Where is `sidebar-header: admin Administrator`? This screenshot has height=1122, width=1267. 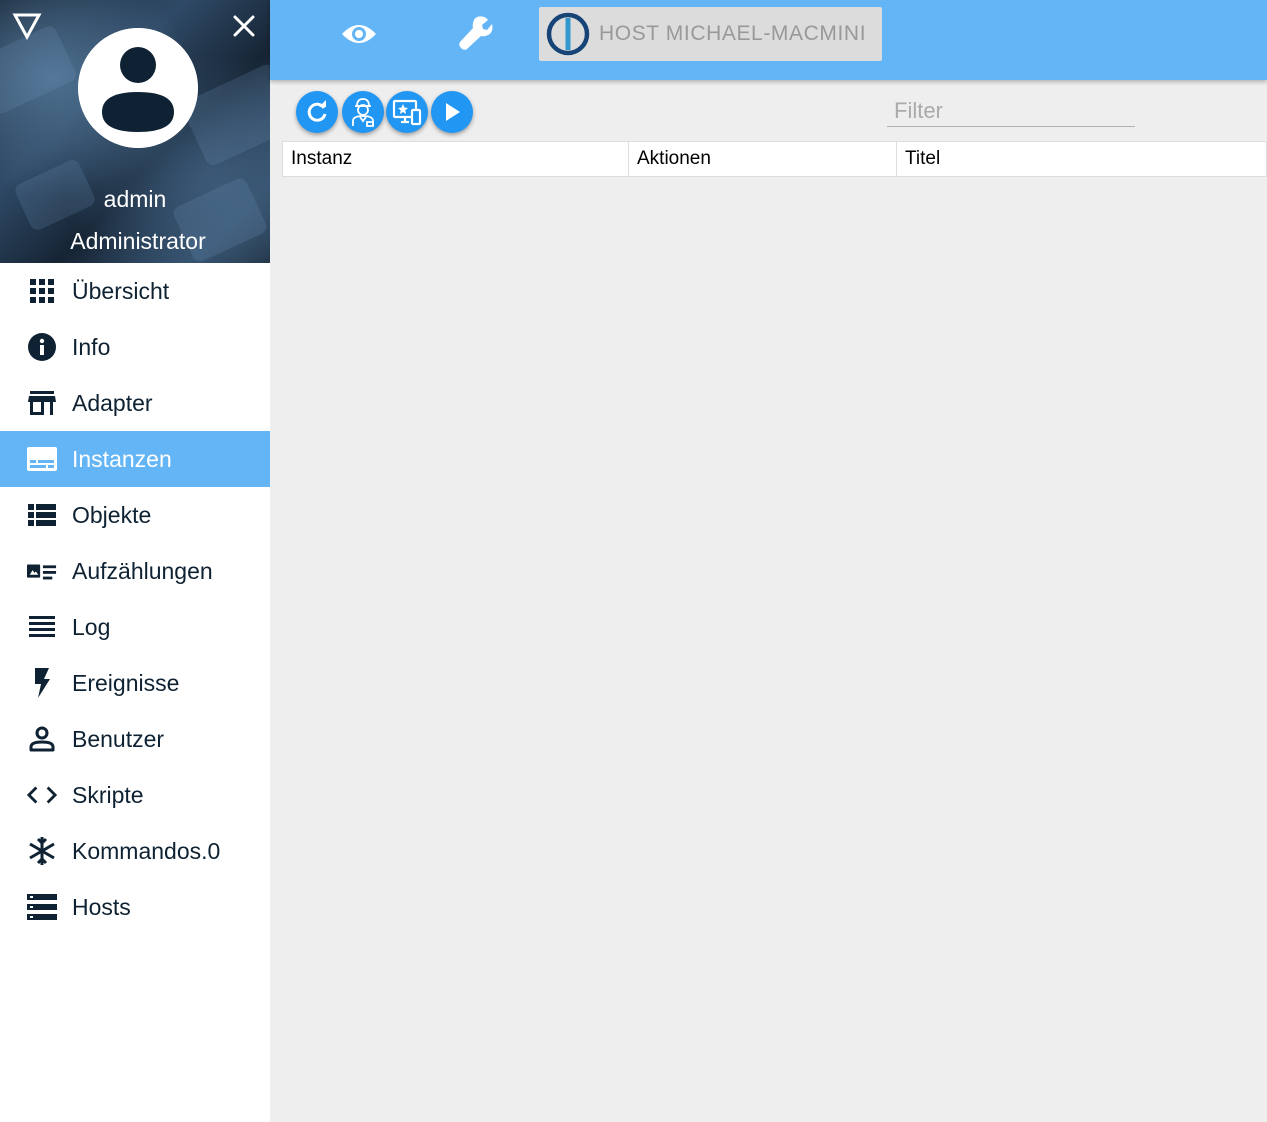 sidebar-header: admin Administrator is located at coordinates (135, 131).